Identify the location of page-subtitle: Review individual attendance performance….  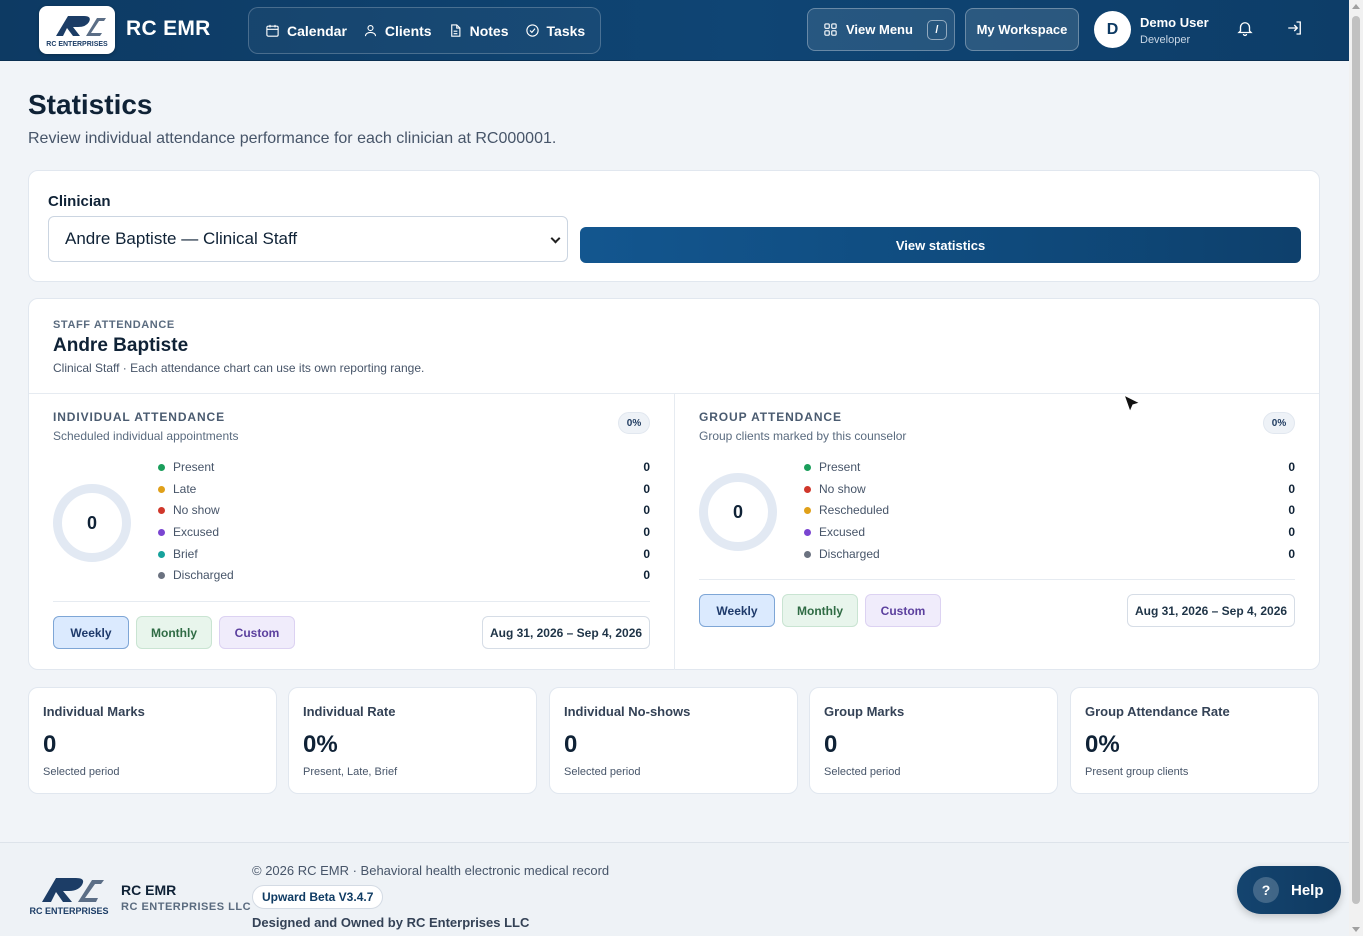
(292, 138).